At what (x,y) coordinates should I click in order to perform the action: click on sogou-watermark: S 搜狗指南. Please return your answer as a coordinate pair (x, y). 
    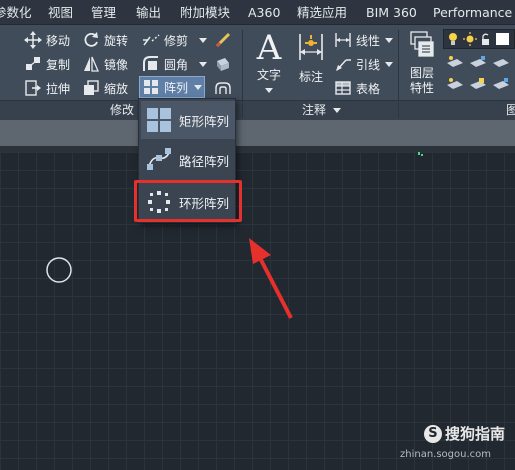
    Looking at the image, I should click on (464, 433).